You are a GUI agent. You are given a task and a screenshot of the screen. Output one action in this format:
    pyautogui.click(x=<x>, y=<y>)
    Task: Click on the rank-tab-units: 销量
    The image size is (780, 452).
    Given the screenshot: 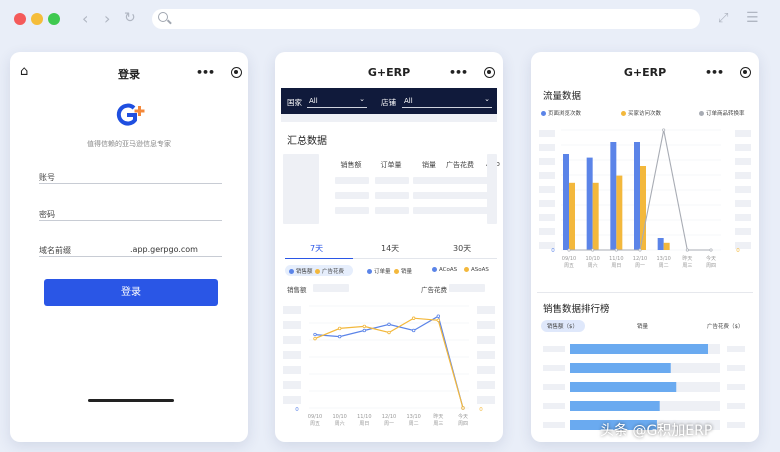 What is the action you would take?
    pyautogui.click(x=642, y=326)
    